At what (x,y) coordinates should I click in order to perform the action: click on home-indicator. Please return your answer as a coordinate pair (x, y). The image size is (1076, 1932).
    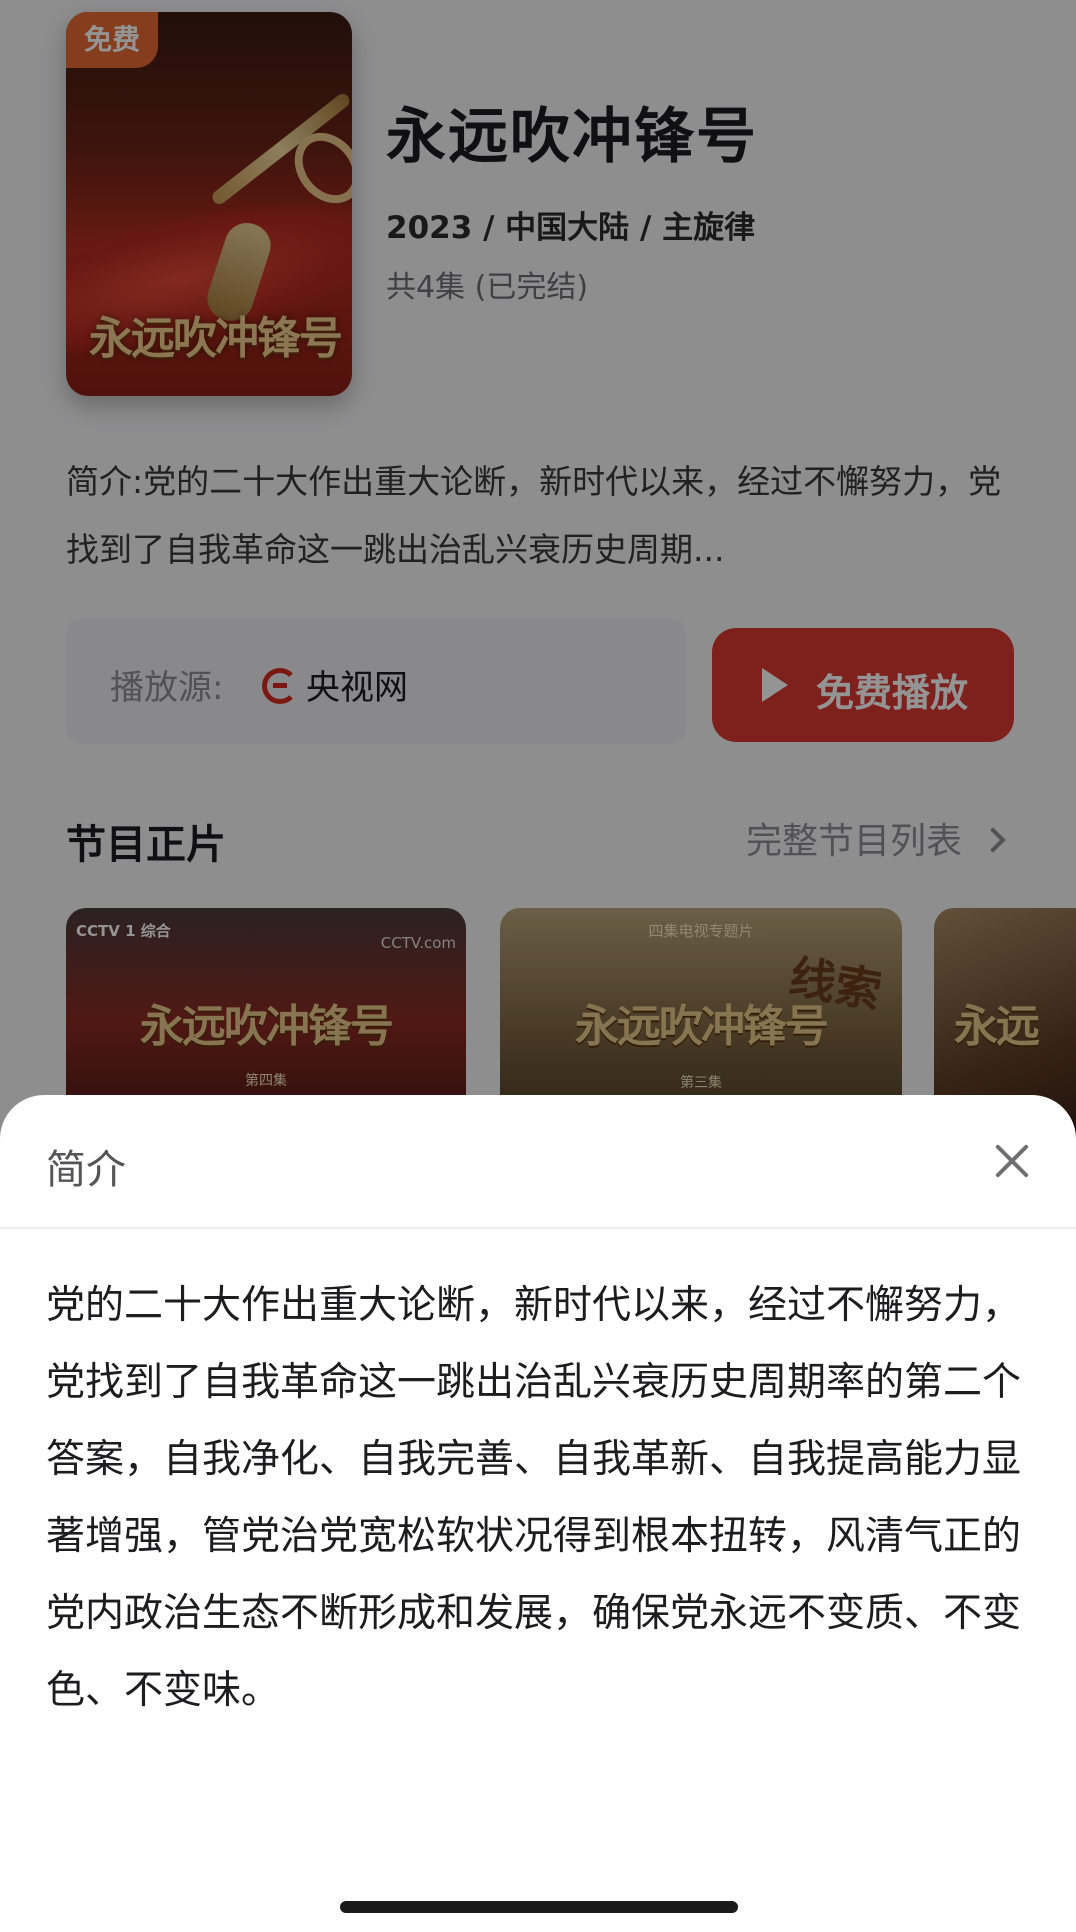
    Looking at the image, I should click on (539, 1907).